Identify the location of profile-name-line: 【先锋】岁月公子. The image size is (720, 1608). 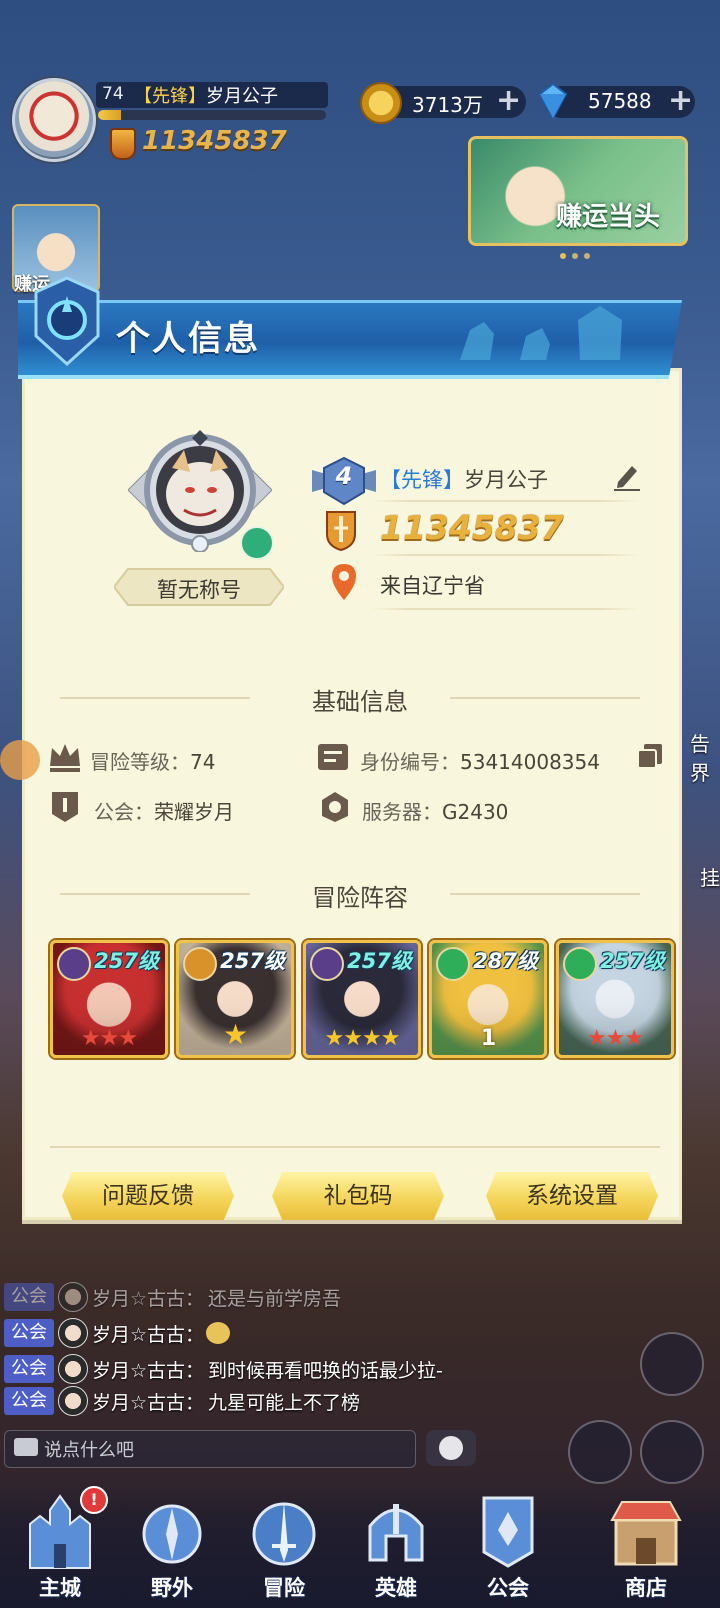
(464, 479).